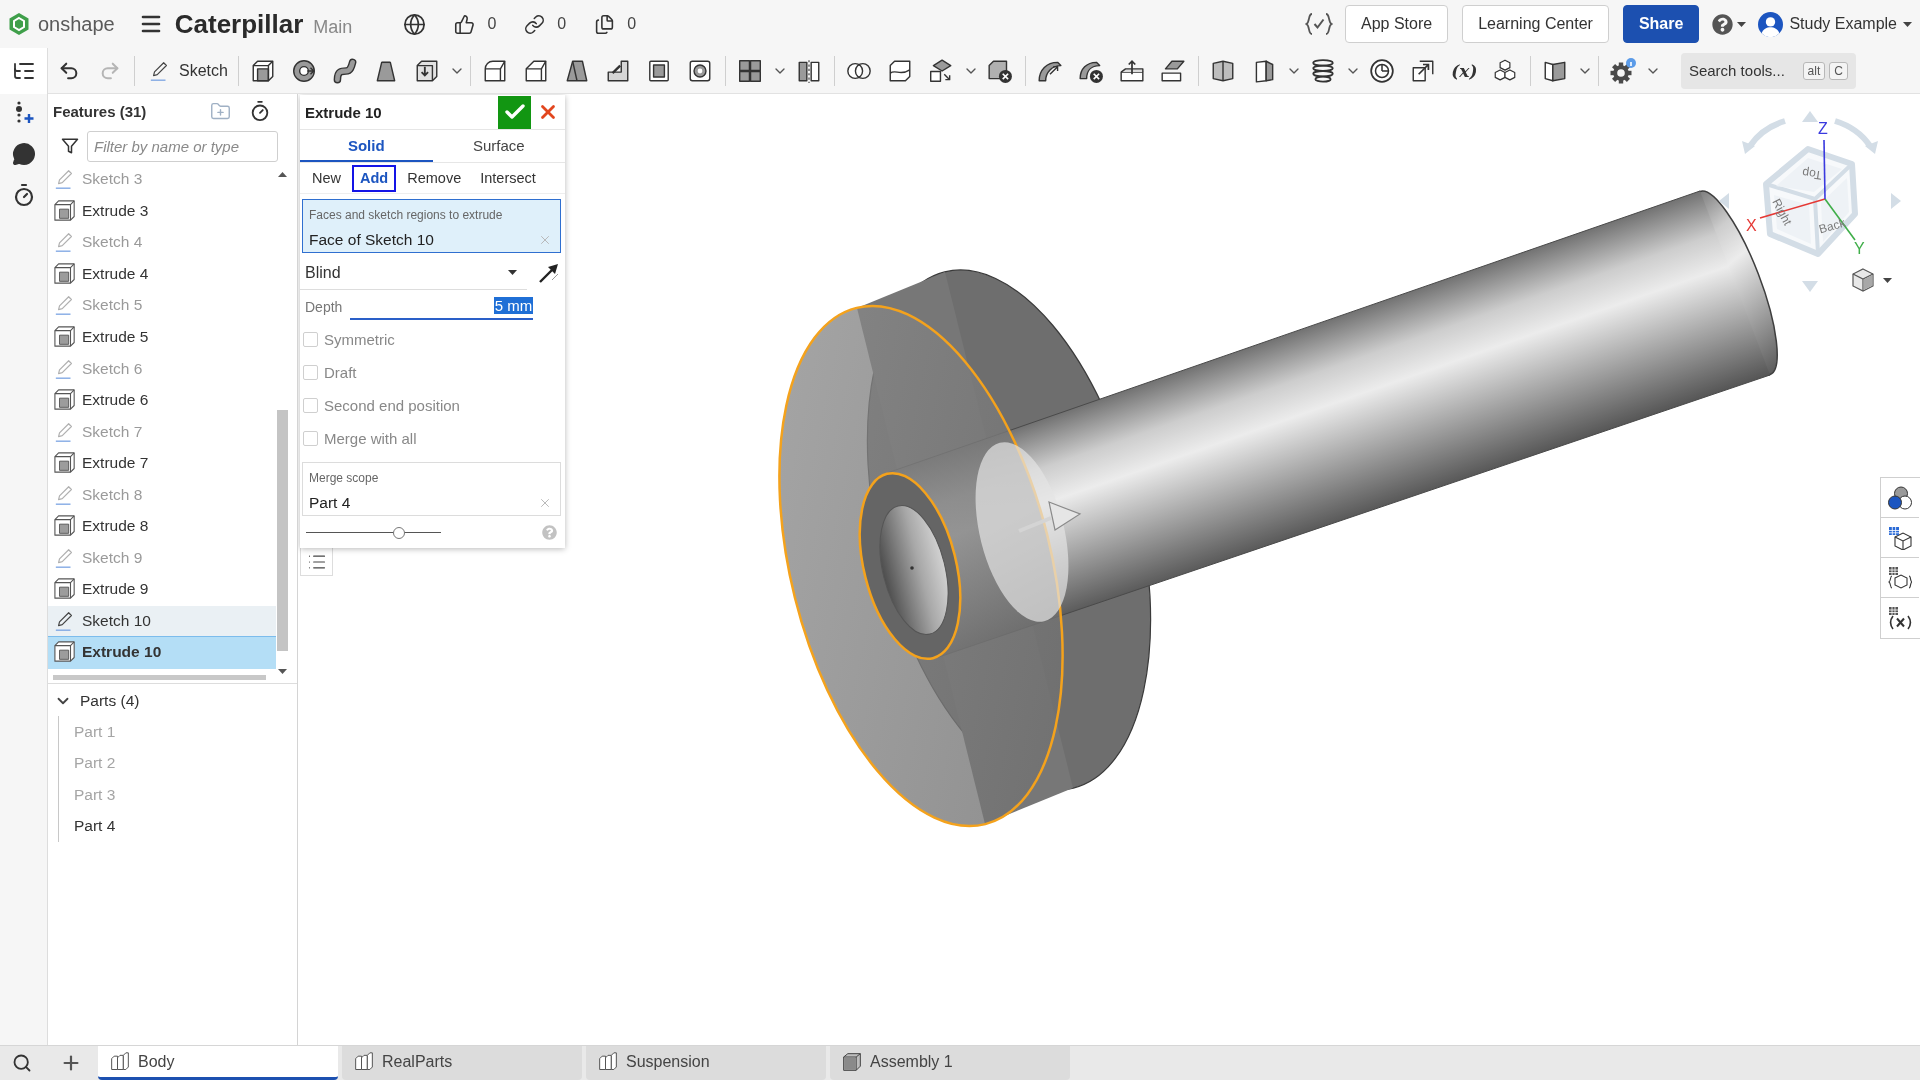 This screenshot has width=1920, height=1080. I want to click on feature-item: Extrude 8, so click(162, 527).